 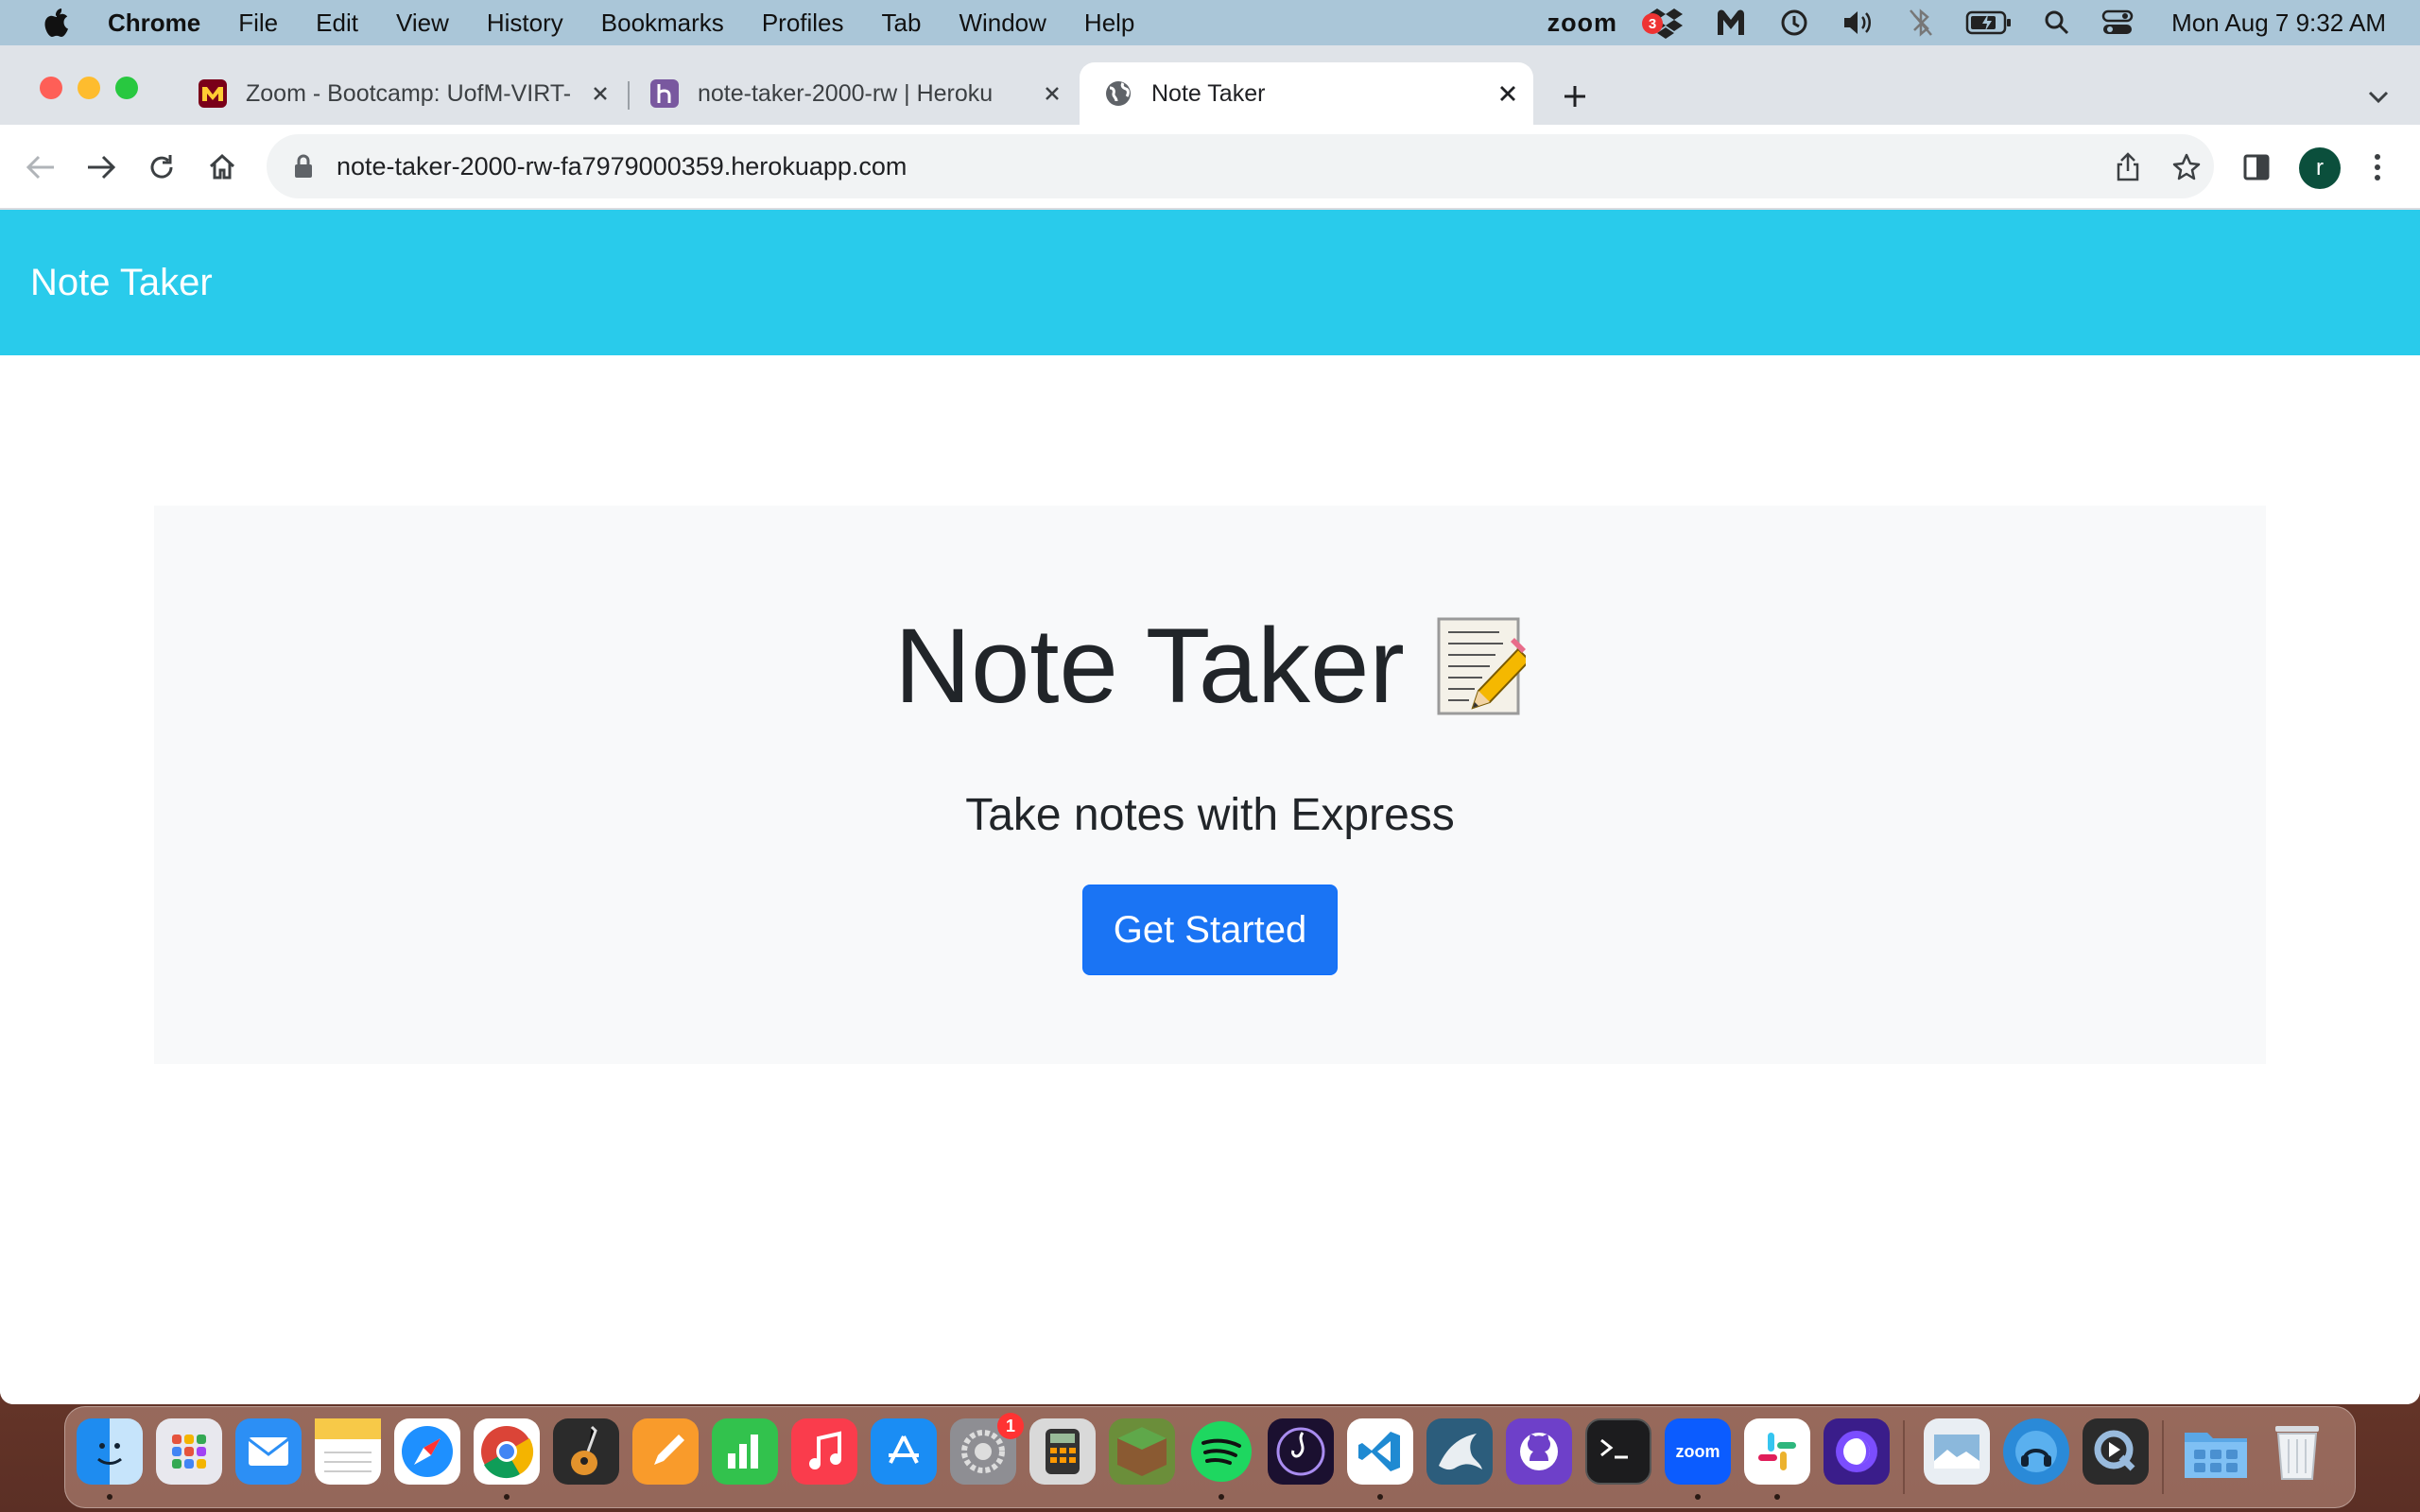 I want to click on pages-icon, so click(x=665, y=1451).